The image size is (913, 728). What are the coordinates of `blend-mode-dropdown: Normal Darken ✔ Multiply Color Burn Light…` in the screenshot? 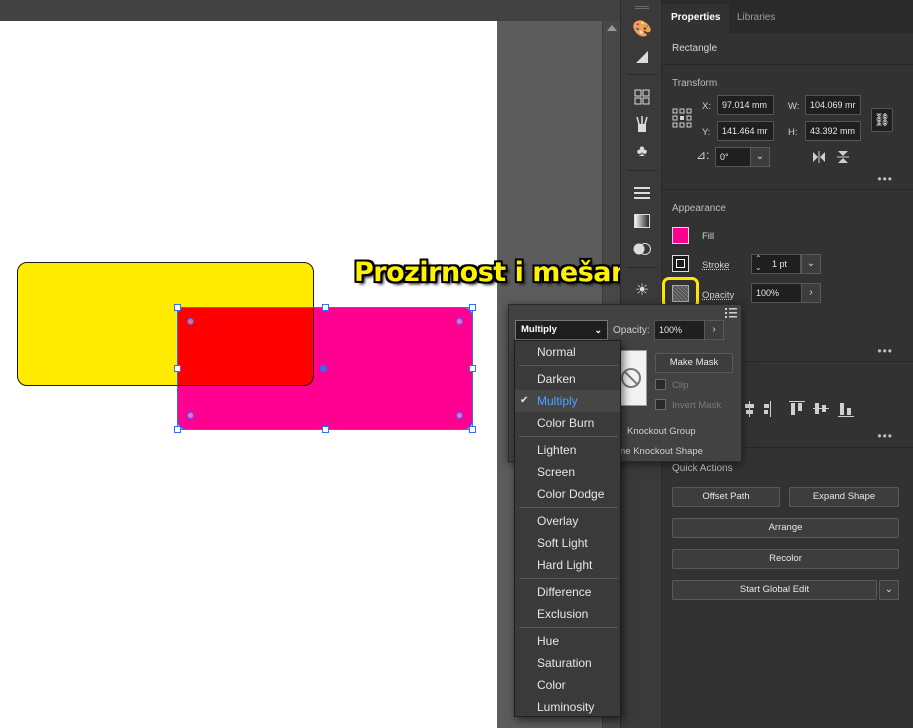 It's located at (567, 528).